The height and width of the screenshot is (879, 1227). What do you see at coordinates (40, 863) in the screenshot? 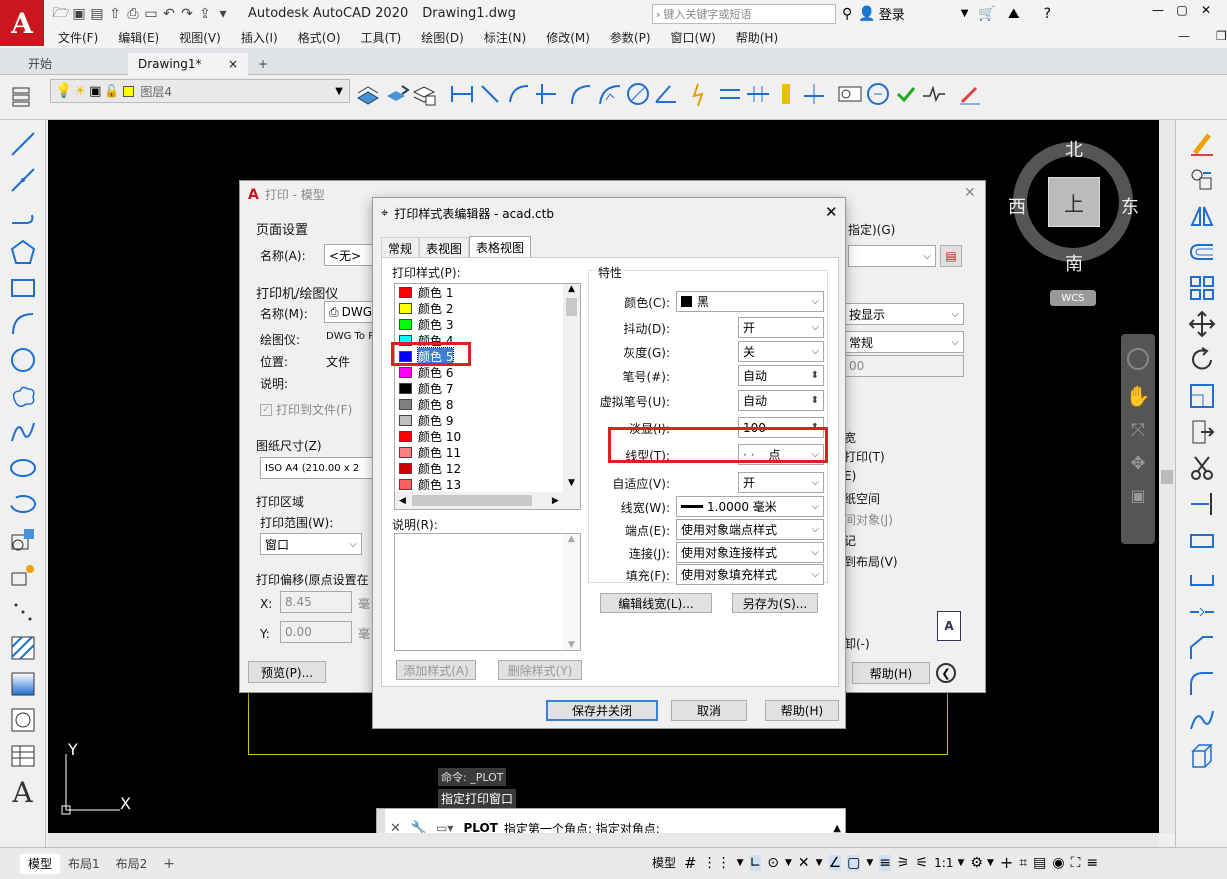
I see `layout-tab-0: 模型` at bounding box center [40, 863].